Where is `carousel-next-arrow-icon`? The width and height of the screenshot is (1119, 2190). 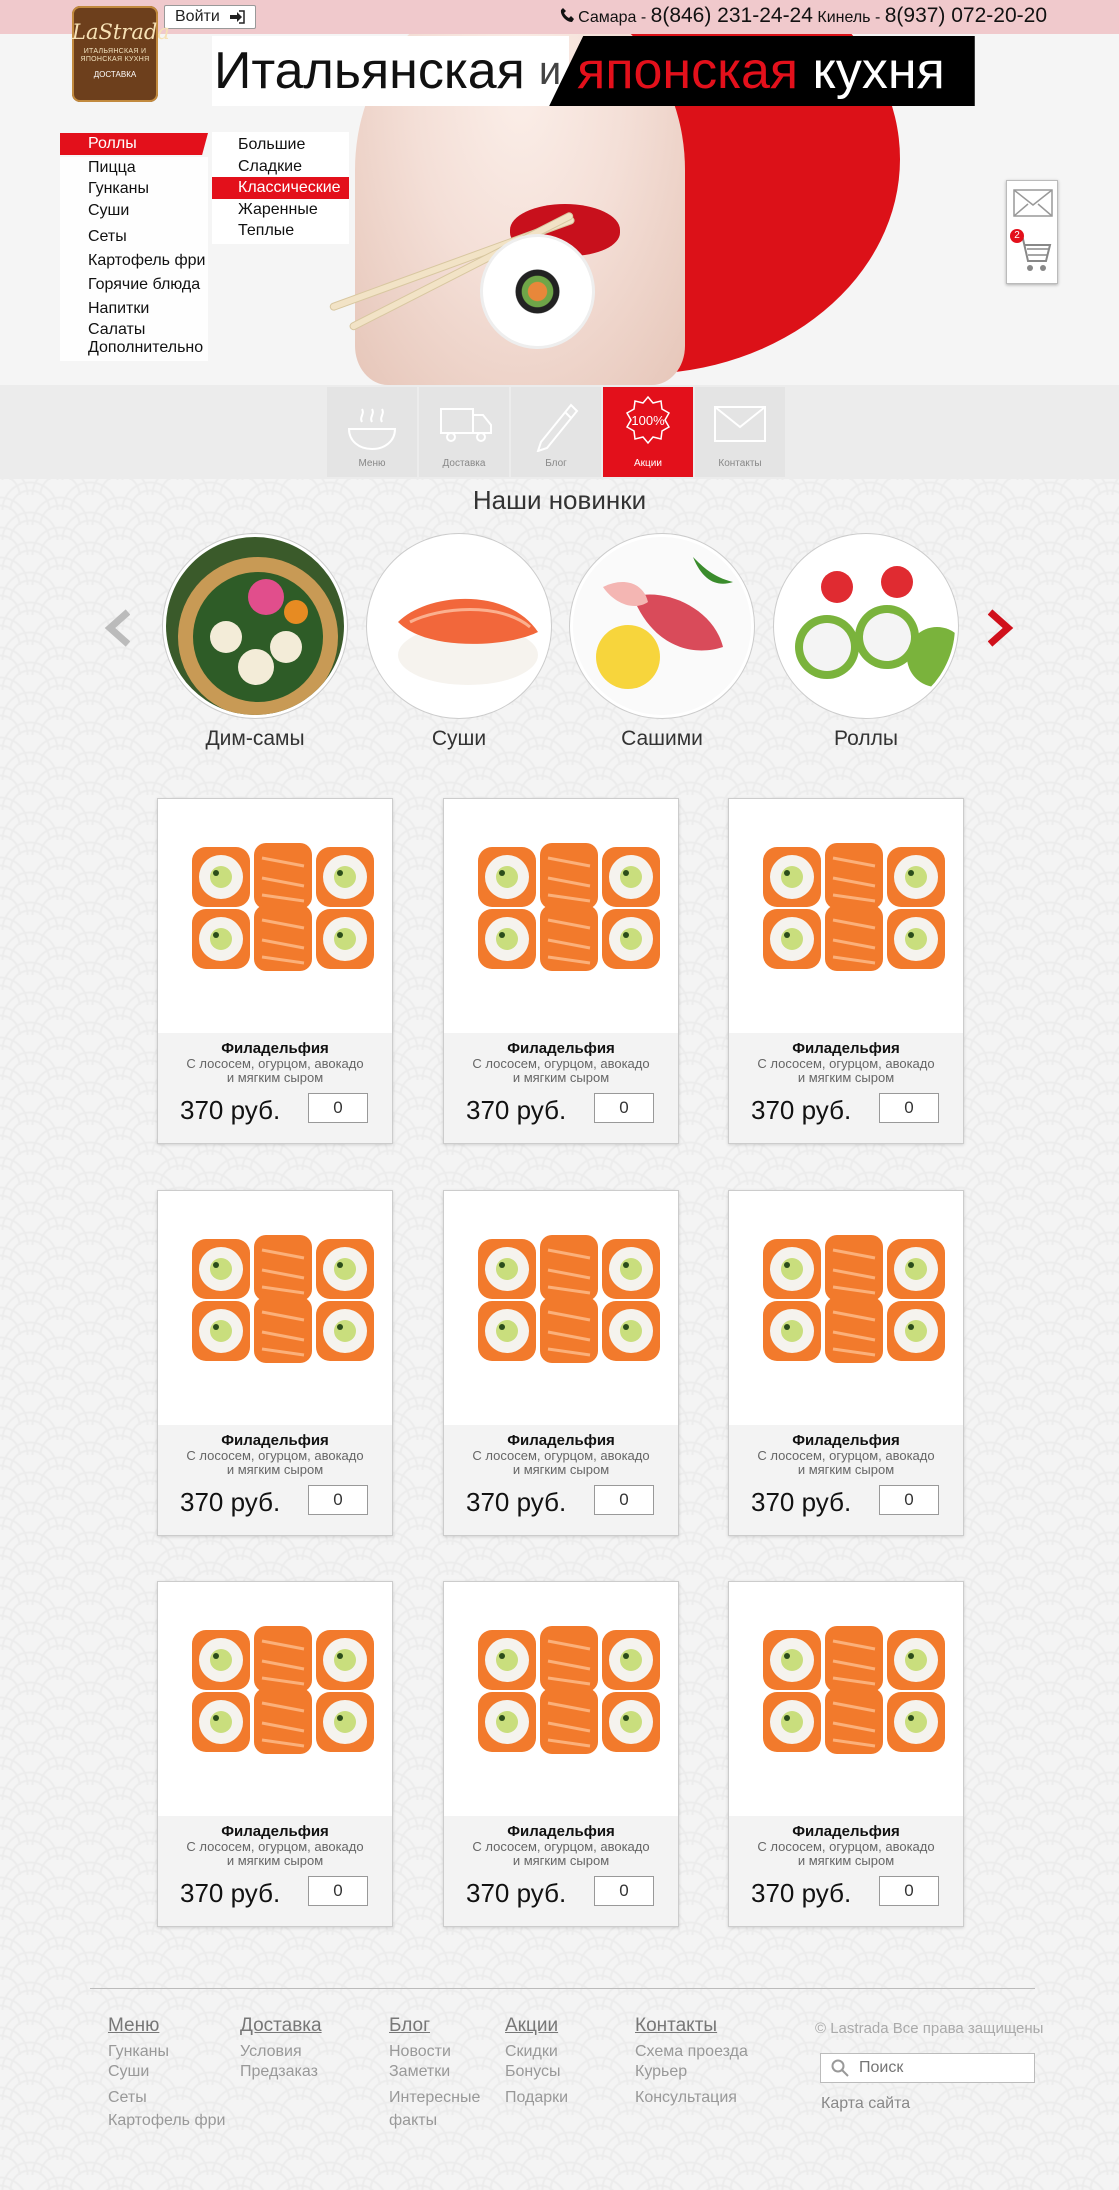 carousel-next-arrow-icon is located at coordinates (1001, 628).